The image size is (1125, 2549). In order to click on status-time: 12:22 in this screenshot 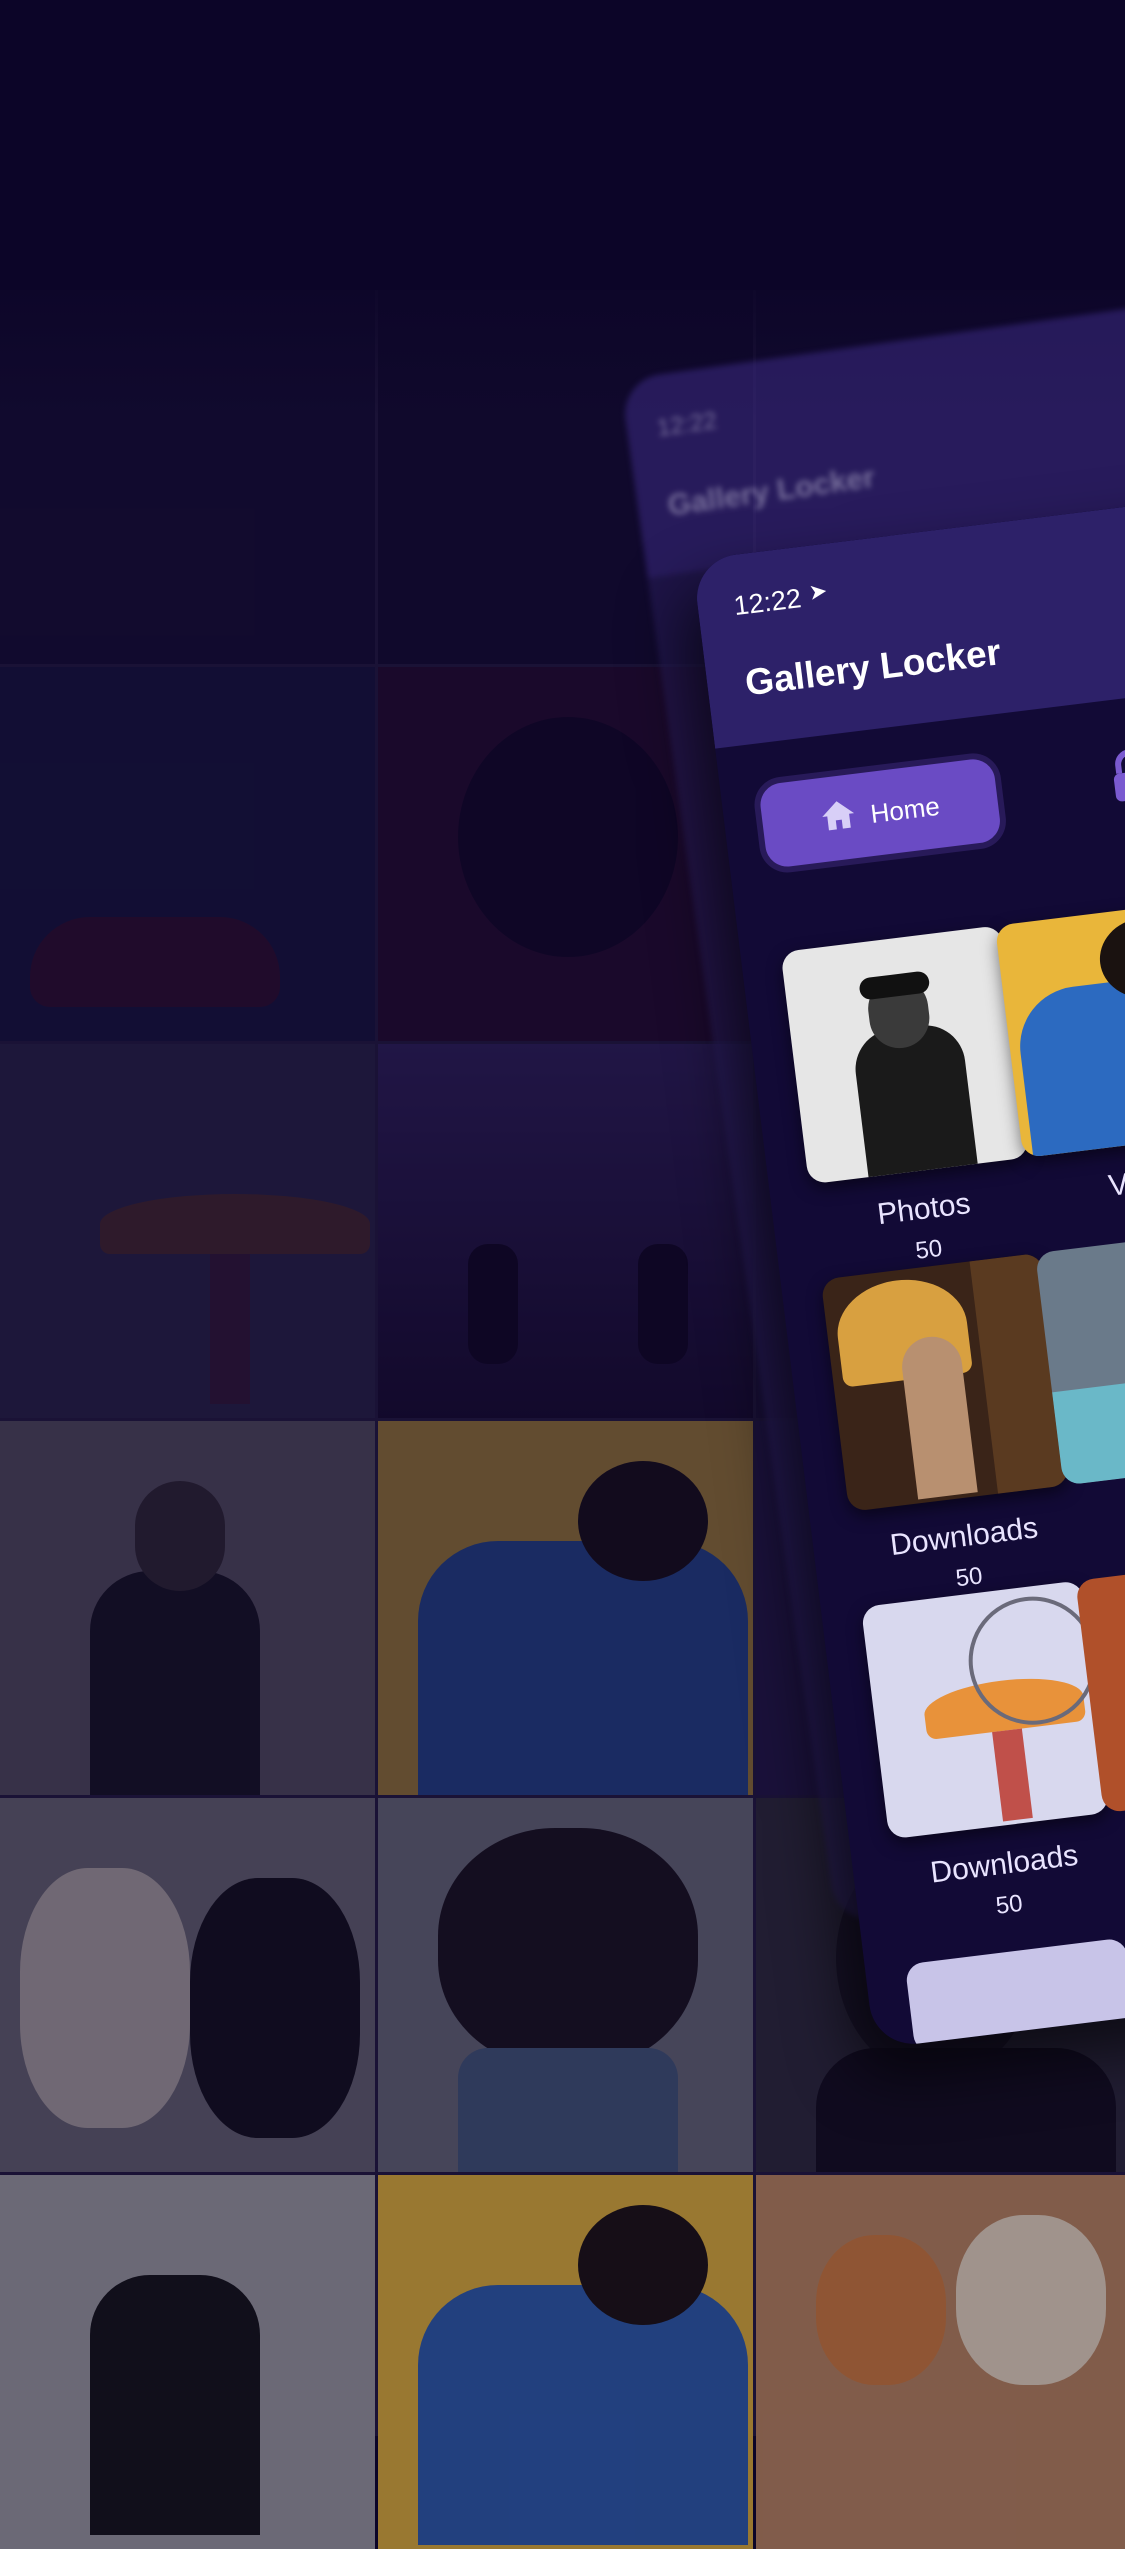, I will do `click(767, 602)`.